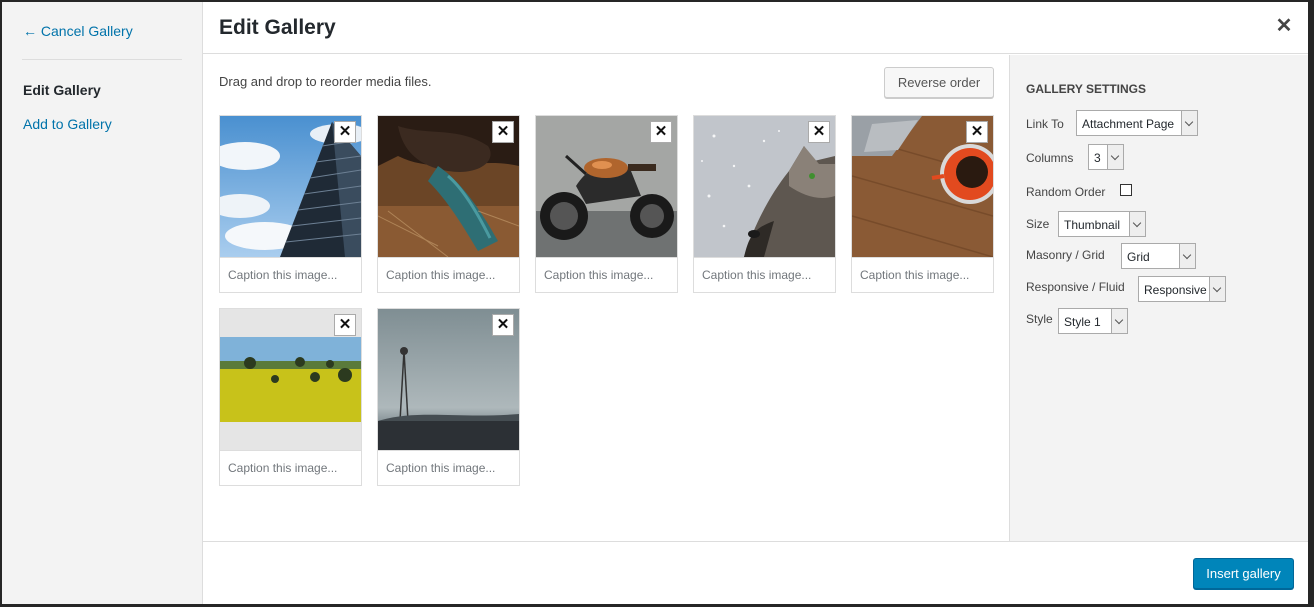 The width and height of the screenshot is (1314, 607). What do you see at coordinates (1158, 256) in the screenshot?
I see `masonry-grid-select: Grid` at bounding box center [1158, 256].